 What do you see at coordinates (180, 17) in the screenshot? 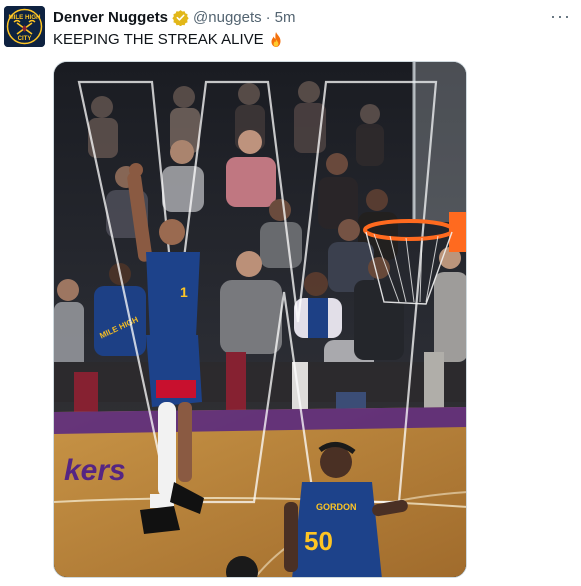
I see `verified-badge-icon` at bounding box center [180, 17].